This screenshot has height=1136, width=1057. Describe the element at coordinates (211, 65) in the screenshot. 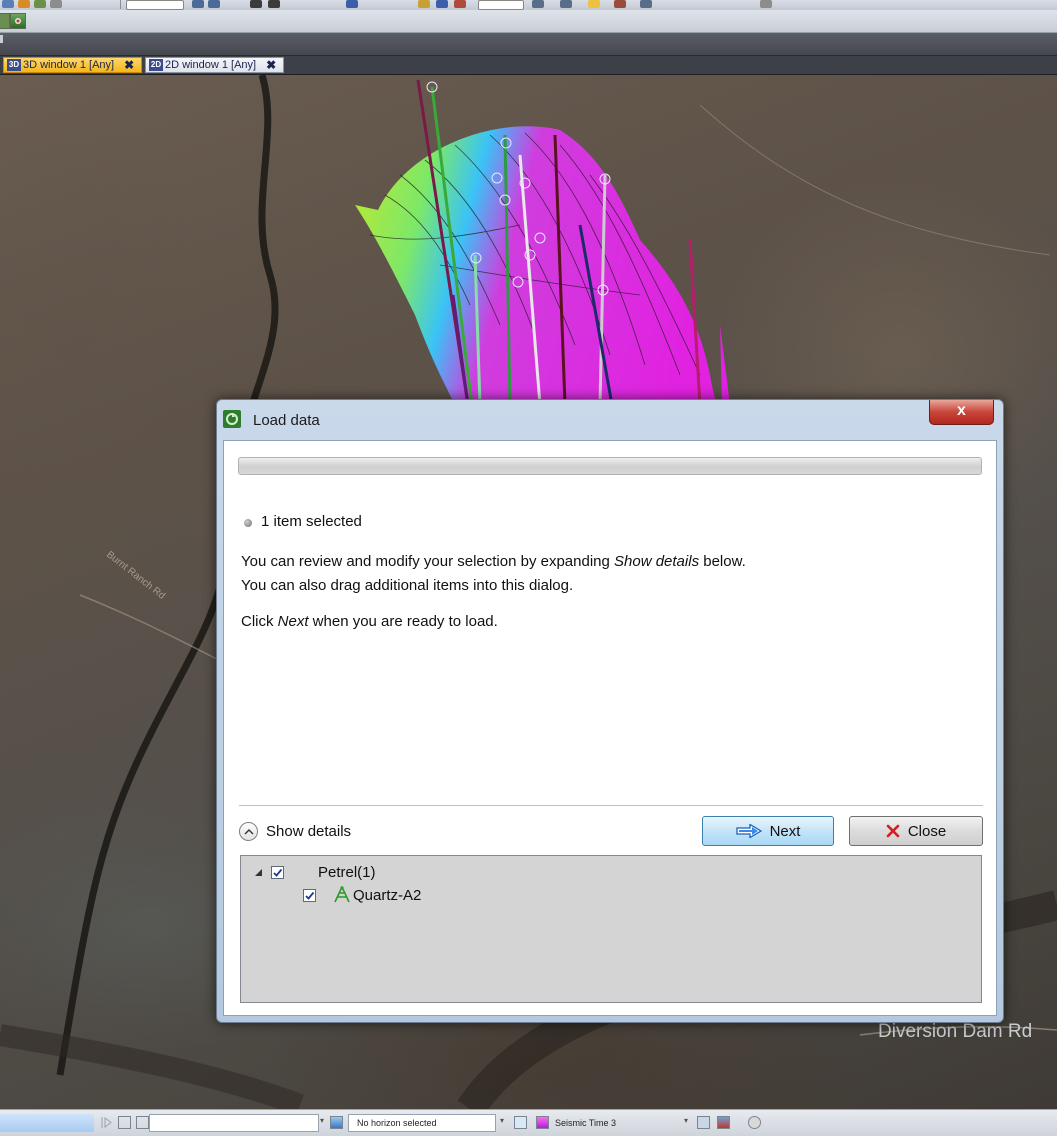

I see `tab-label: 2D window 1 [Any]` at that location.